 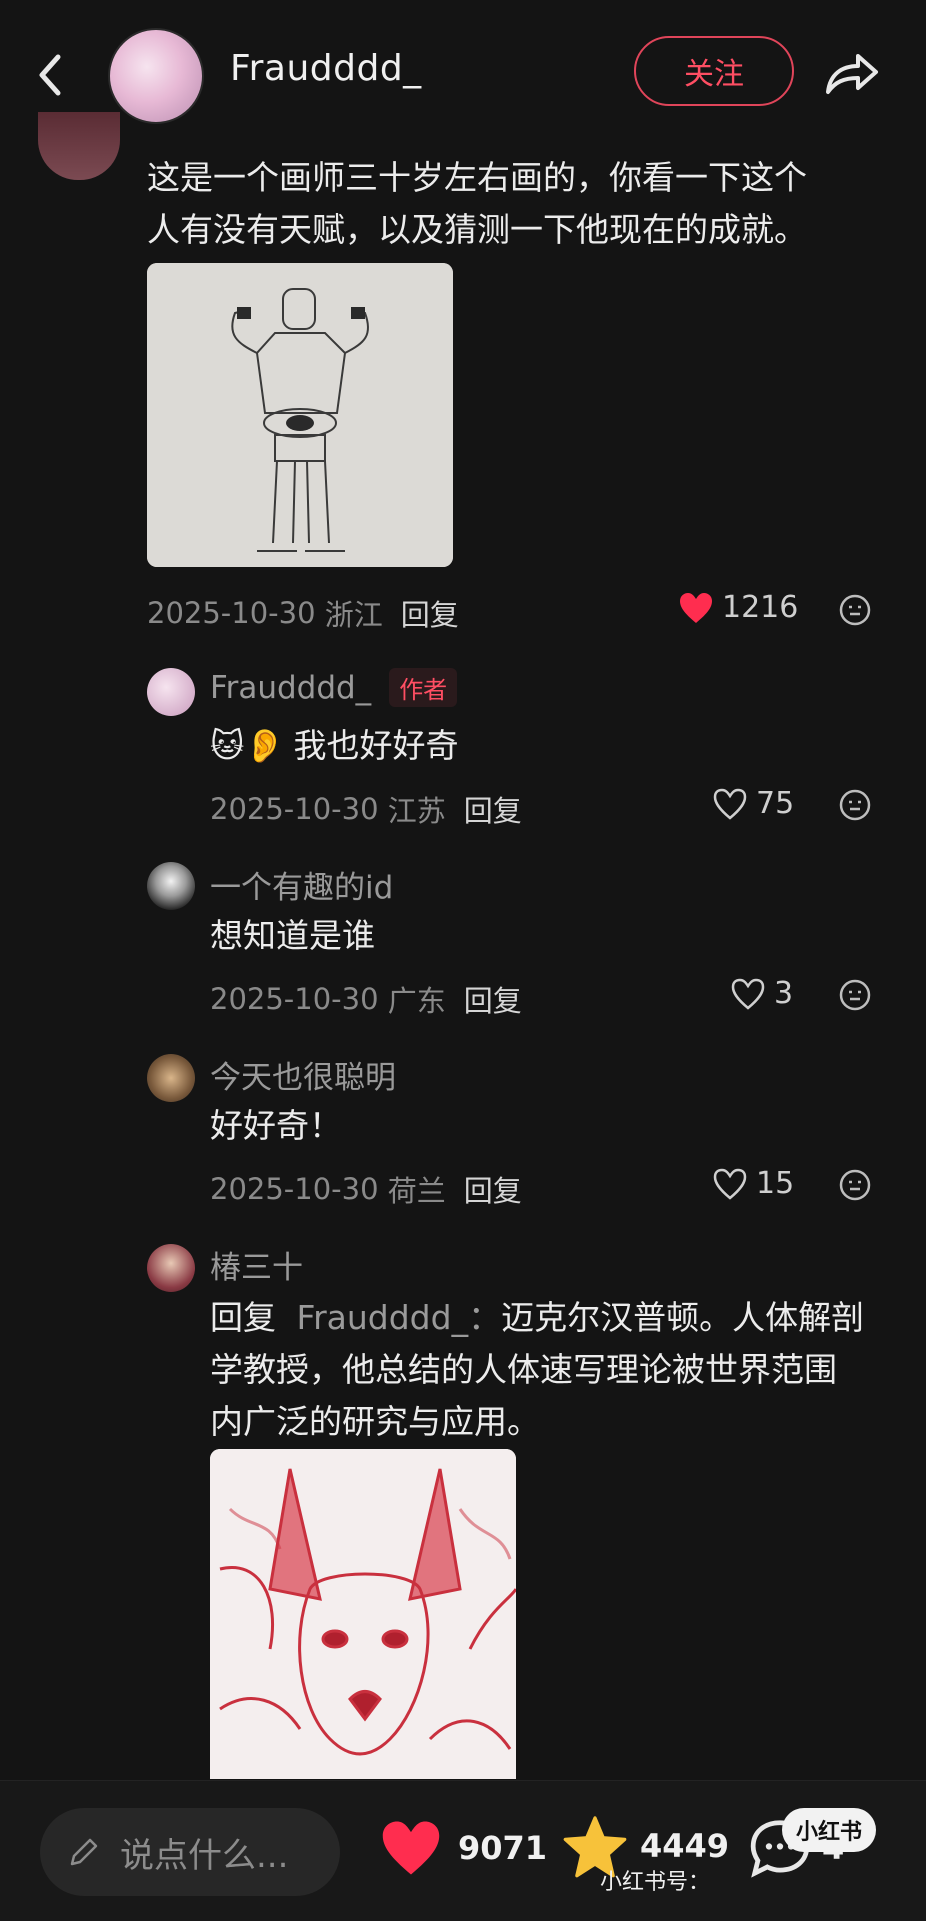 I want to click on like-count: 3, so click(x=784, y=993).